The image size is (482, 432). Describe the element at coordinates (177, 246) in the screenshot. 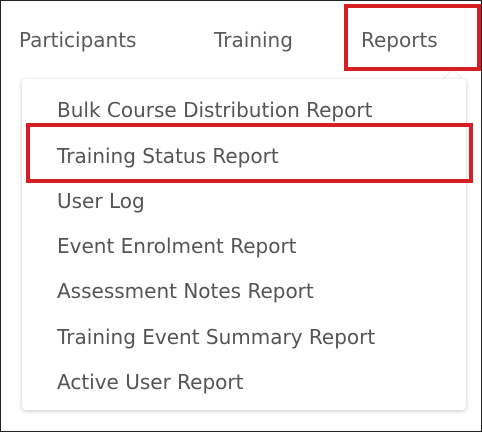

I see `menu-item-event-enrolment-report: Event Enrolment Report` at that location.